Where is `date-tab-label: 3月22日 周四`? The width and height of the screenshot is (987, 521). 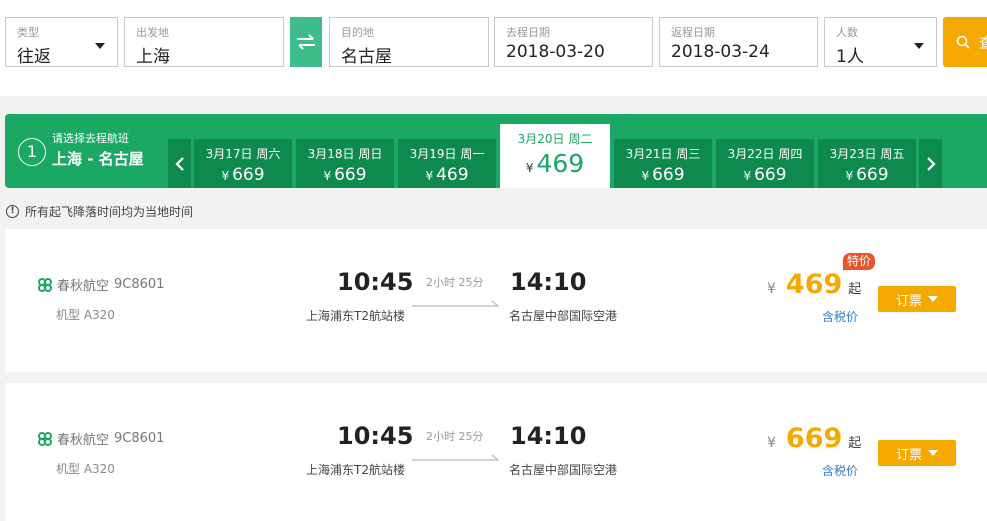 date-tab-label: 3月22日 周四 is located at coordinates (765, 154).